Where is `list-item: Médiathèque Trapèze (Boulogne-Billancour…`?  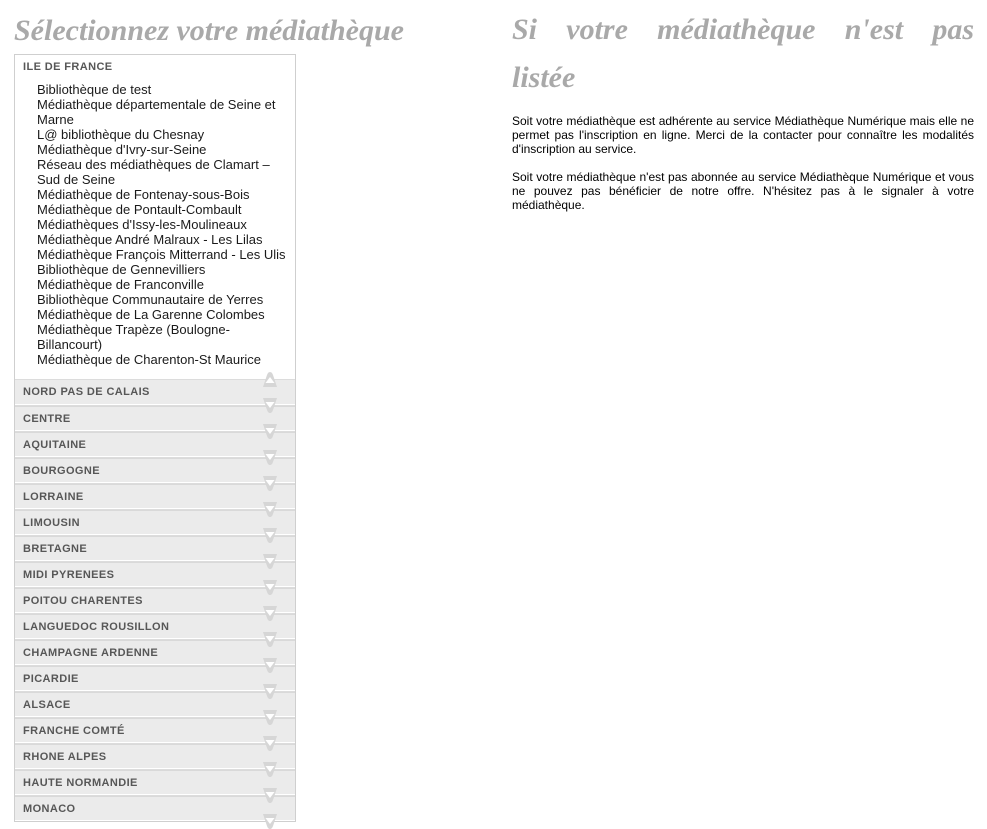
list-item: Médiathèque Trapèze (Boulogne-Billancour… is located at coordinates (163, 337).